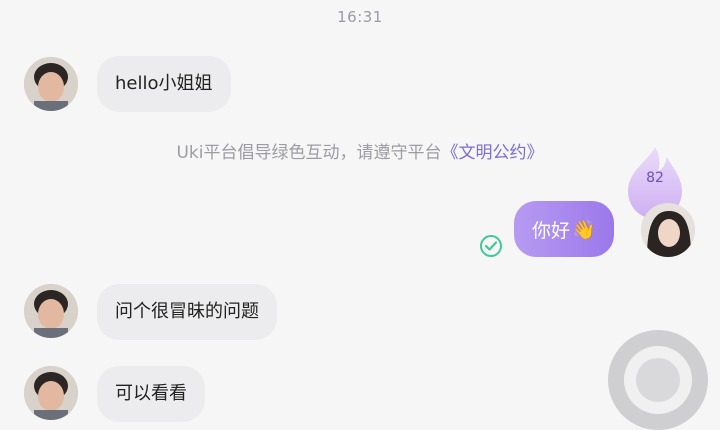 The image size is (720, 430). I want to click on message-bubble-incoming: 可以看看, so click(151, 394).